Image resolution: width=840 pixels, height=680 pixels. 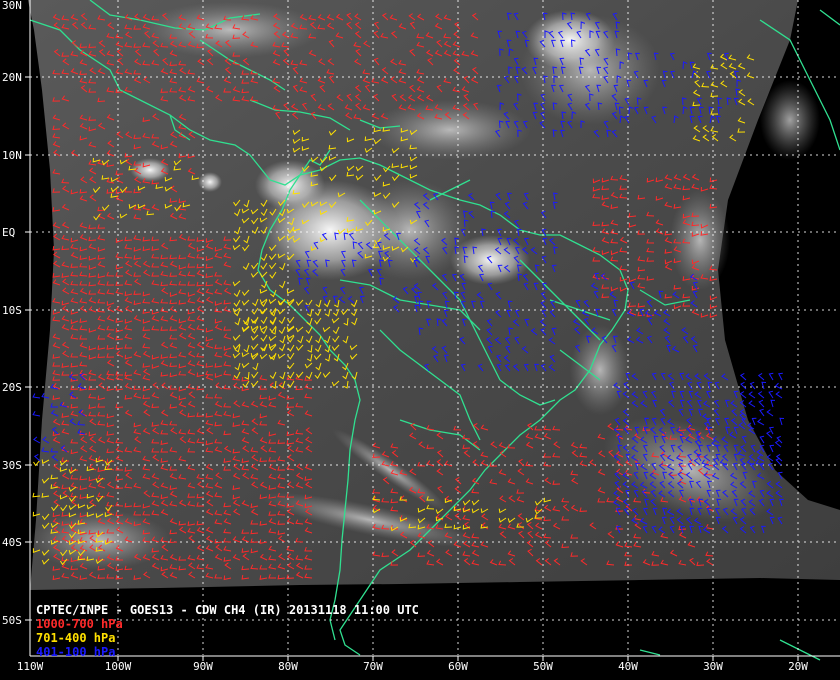 I want to click on lat-label-10s: 10S, so click(x=12, y=310).